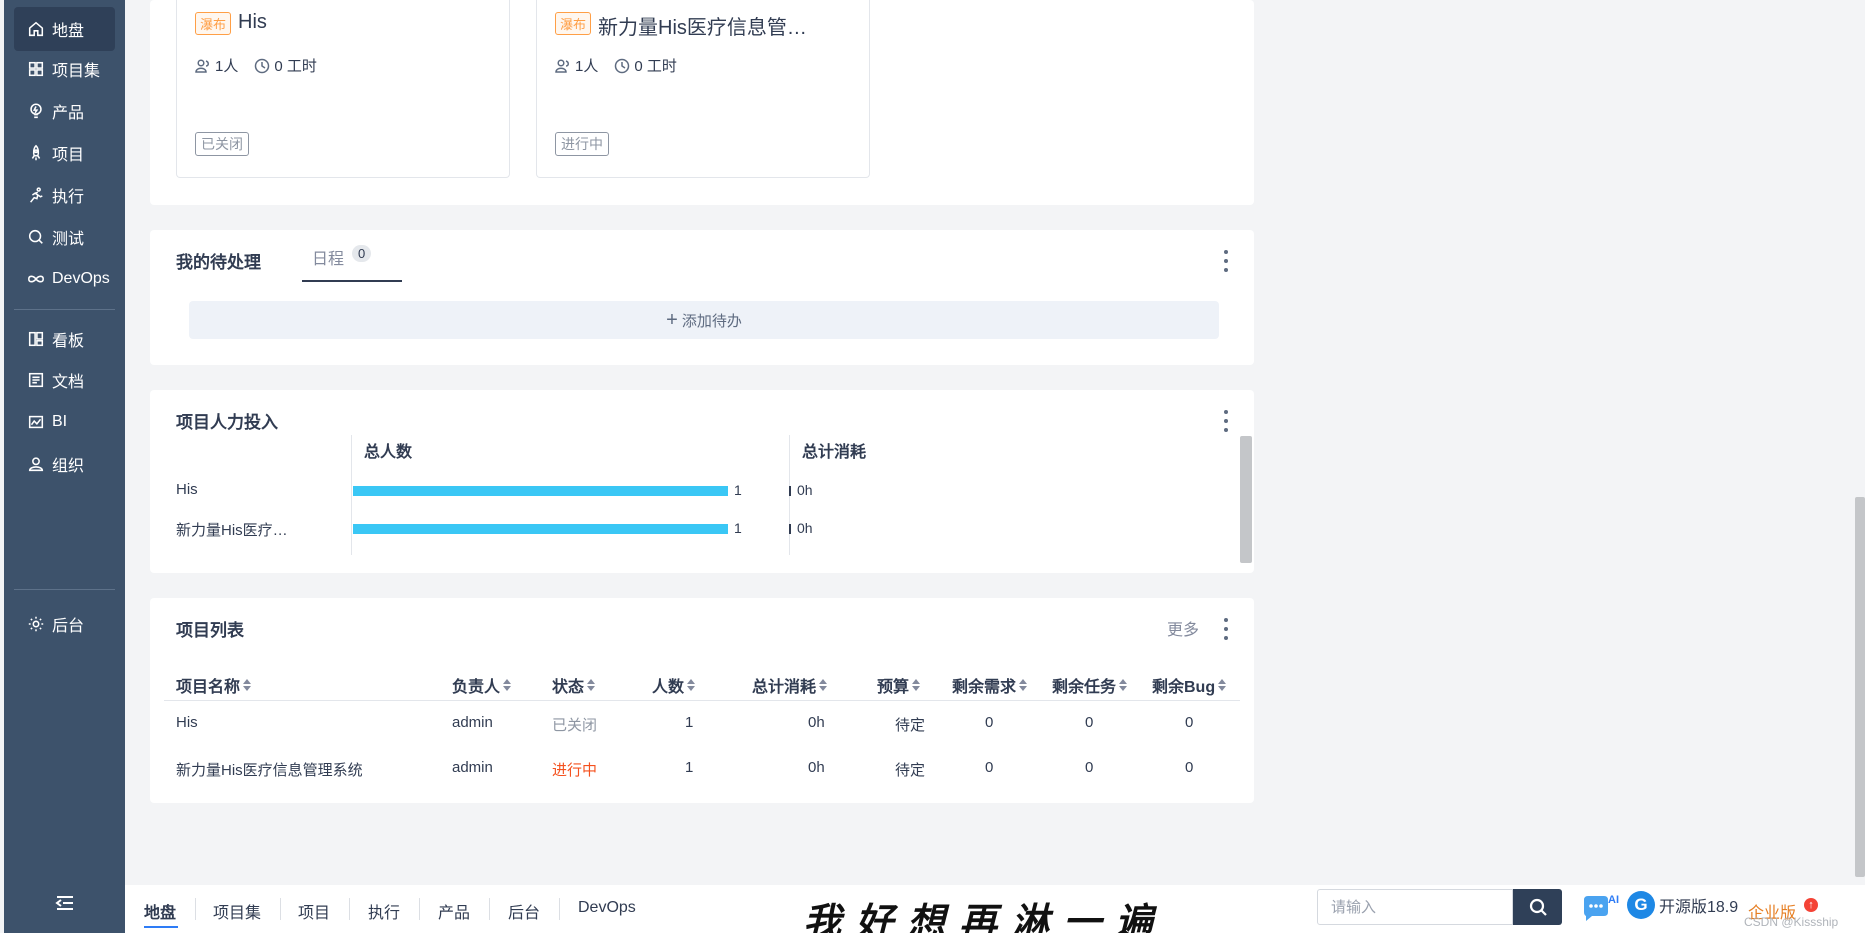 Image resolution: width=1865 pixels, height=933 pixels. I want to click on sidebar-item-program: 项目集, so click(64, 69).